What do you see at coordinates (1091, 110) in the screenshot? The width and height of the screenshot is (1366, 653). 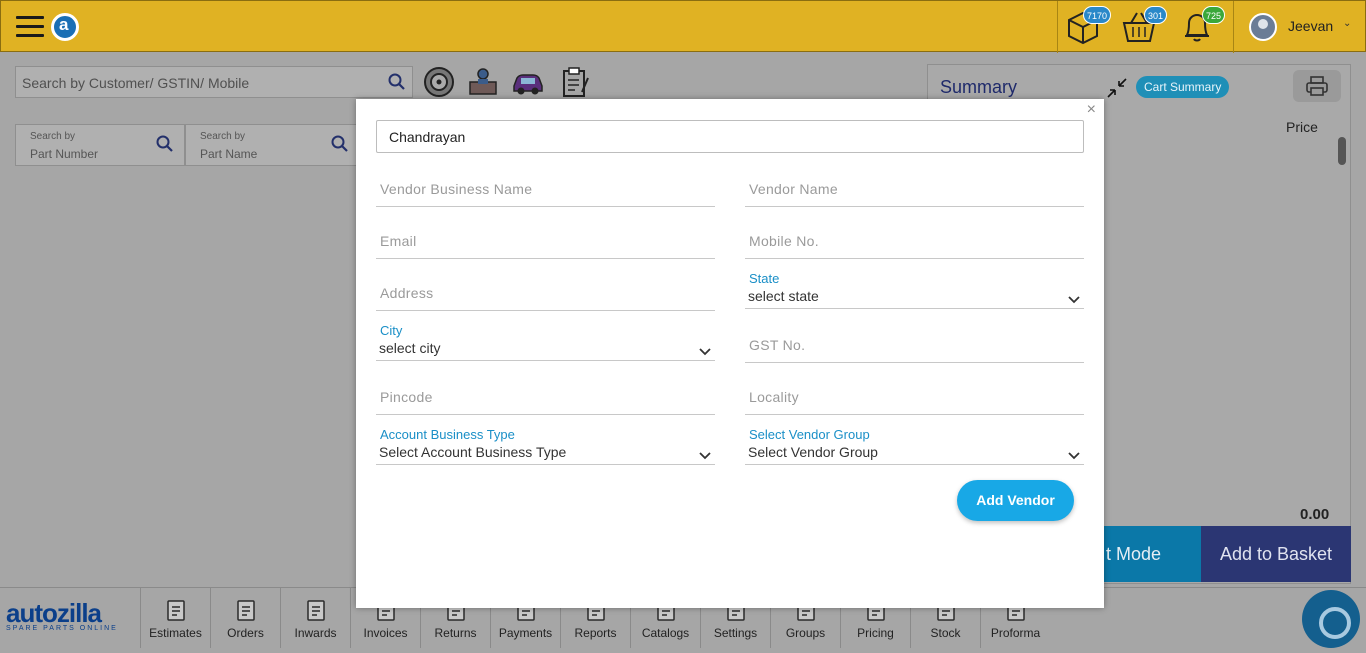 I see `close-icon: ×` at bounding box center [1091, 110].